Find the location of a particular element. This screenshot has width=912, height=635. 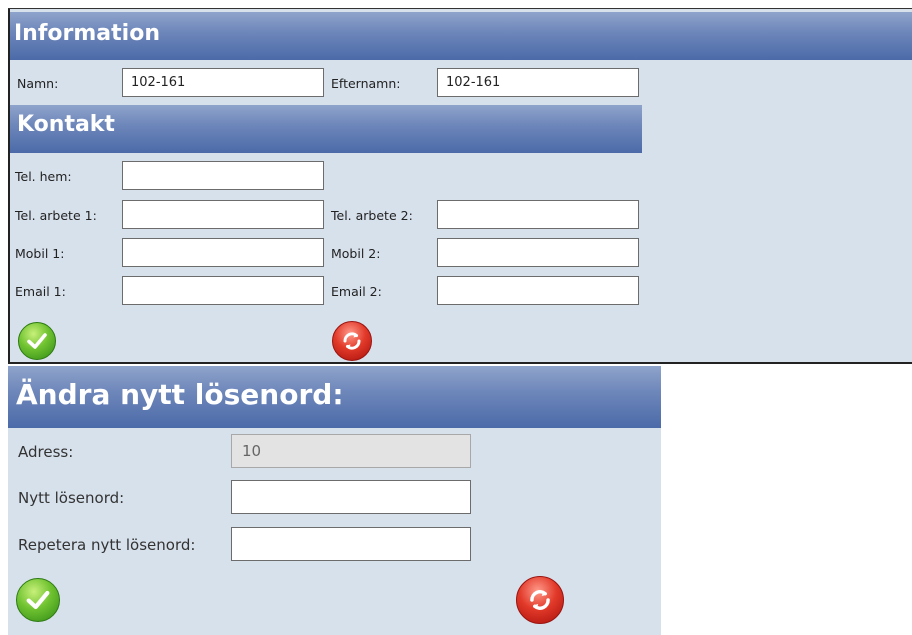

efternamn-field is located at coordinates (538, 82).